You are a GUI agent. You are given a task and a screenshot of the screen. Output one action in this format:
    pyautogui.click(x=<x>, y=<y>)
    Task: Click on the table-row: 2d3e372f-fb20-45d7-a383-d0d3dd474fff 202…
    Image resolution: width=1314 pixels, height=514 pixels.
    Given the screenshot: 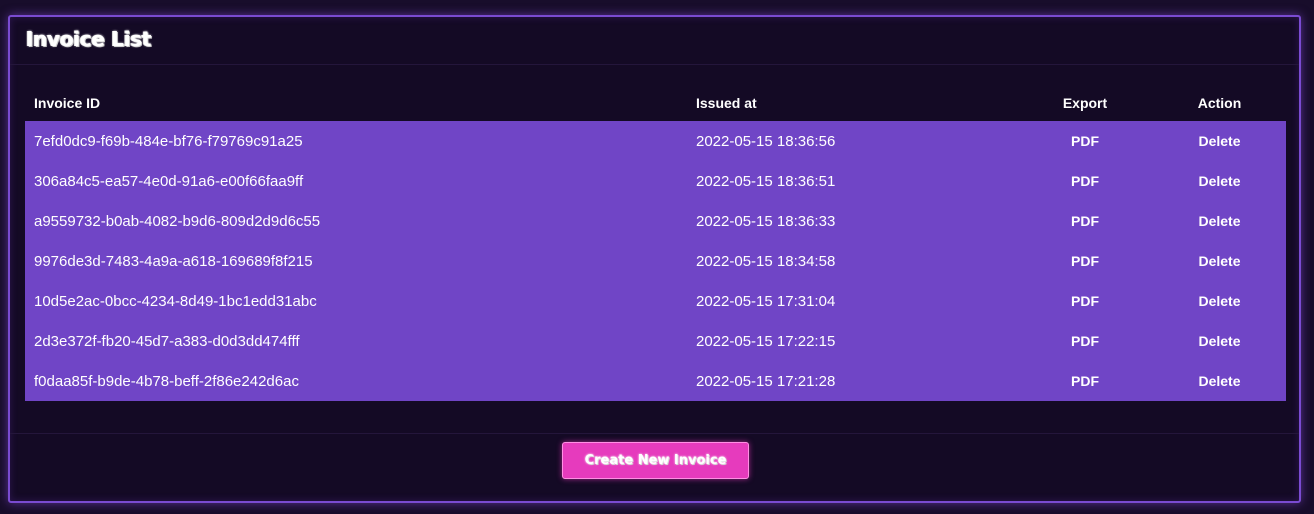 What is the action you would take?
    pyautogui.click(x=655, y=341)
    